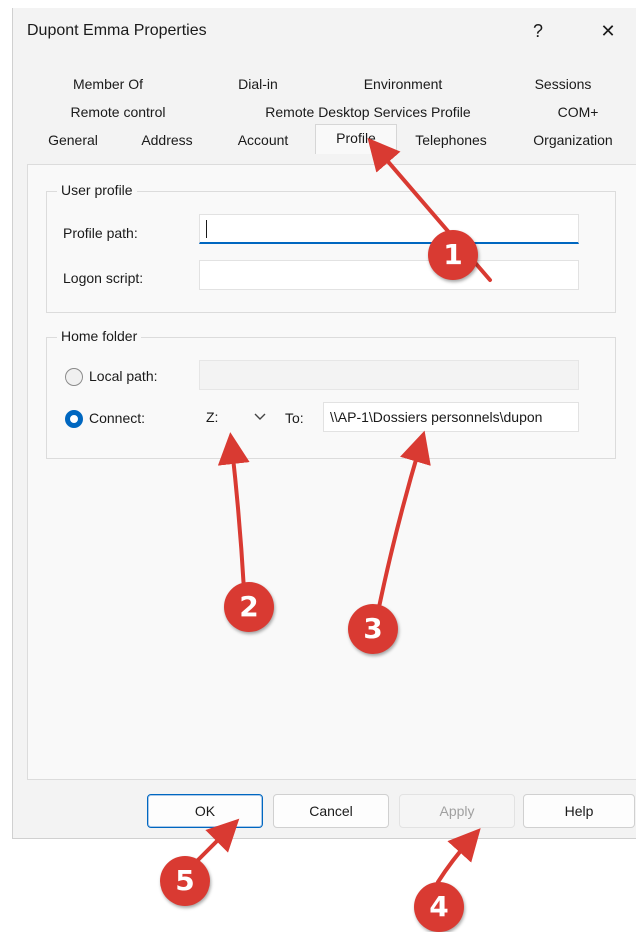 The image size is (636, 932). I want to click on tab-general: General, so click(73, 140).